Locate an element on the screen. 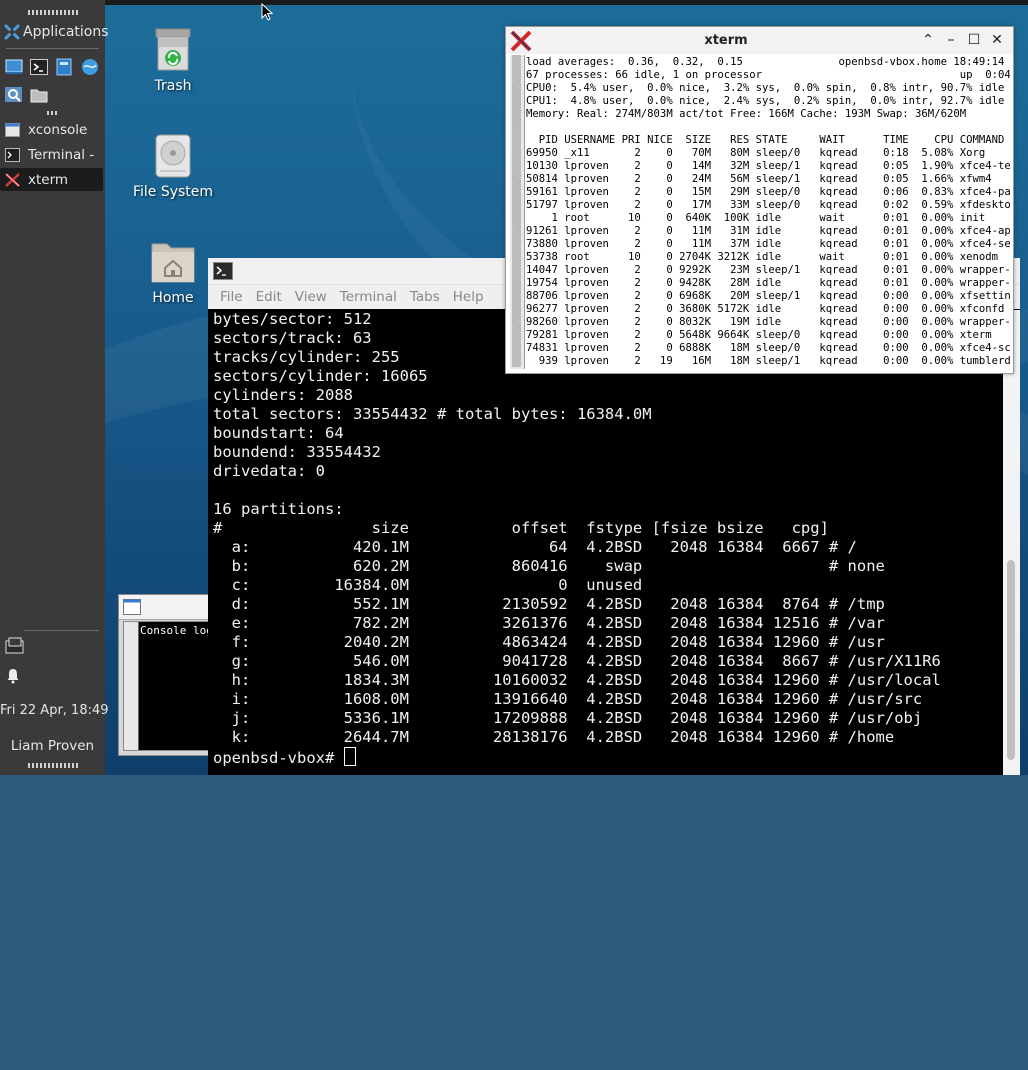 The height and width of the screenshot is (1070, 1028). trash-icon is located at coordinates (173, 50).